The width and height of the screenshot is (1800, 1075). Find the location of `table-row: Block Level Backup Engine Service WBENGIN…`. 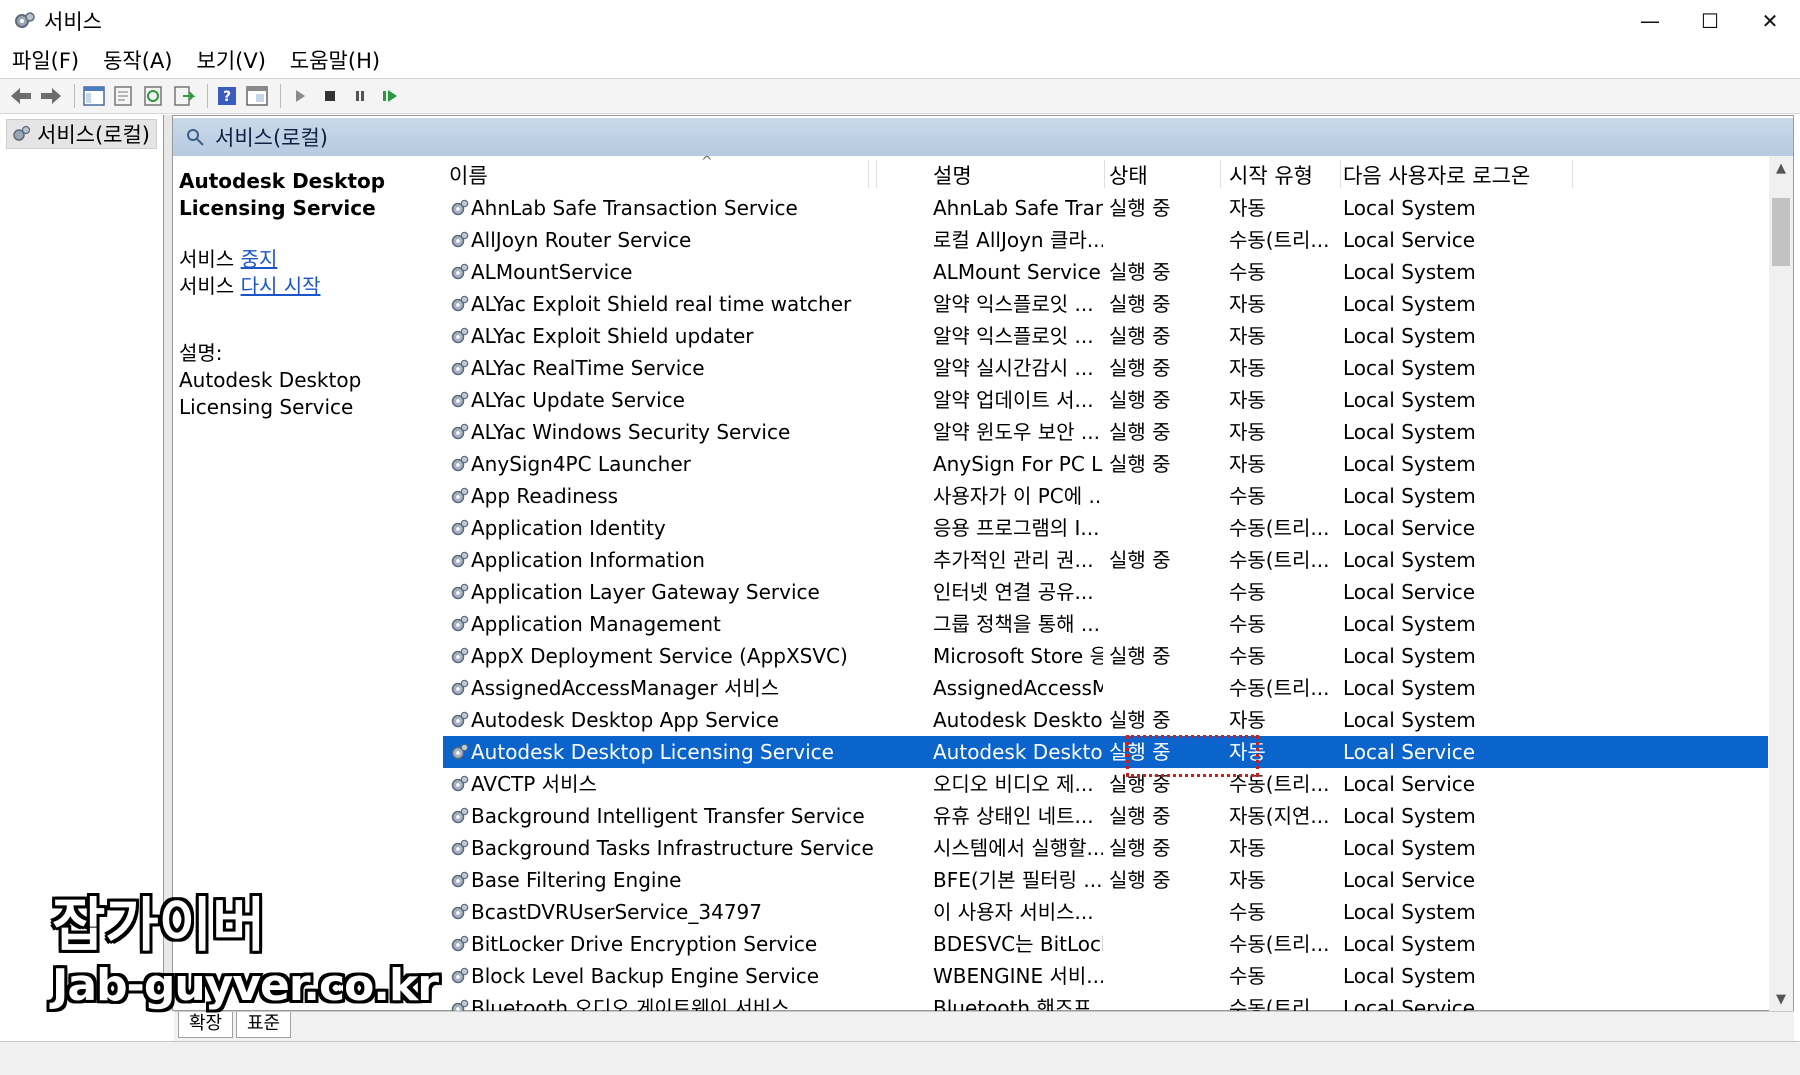

table-row: Block Level Backup Engine Service WBENGIN… is located at coordinates (1105, 976).